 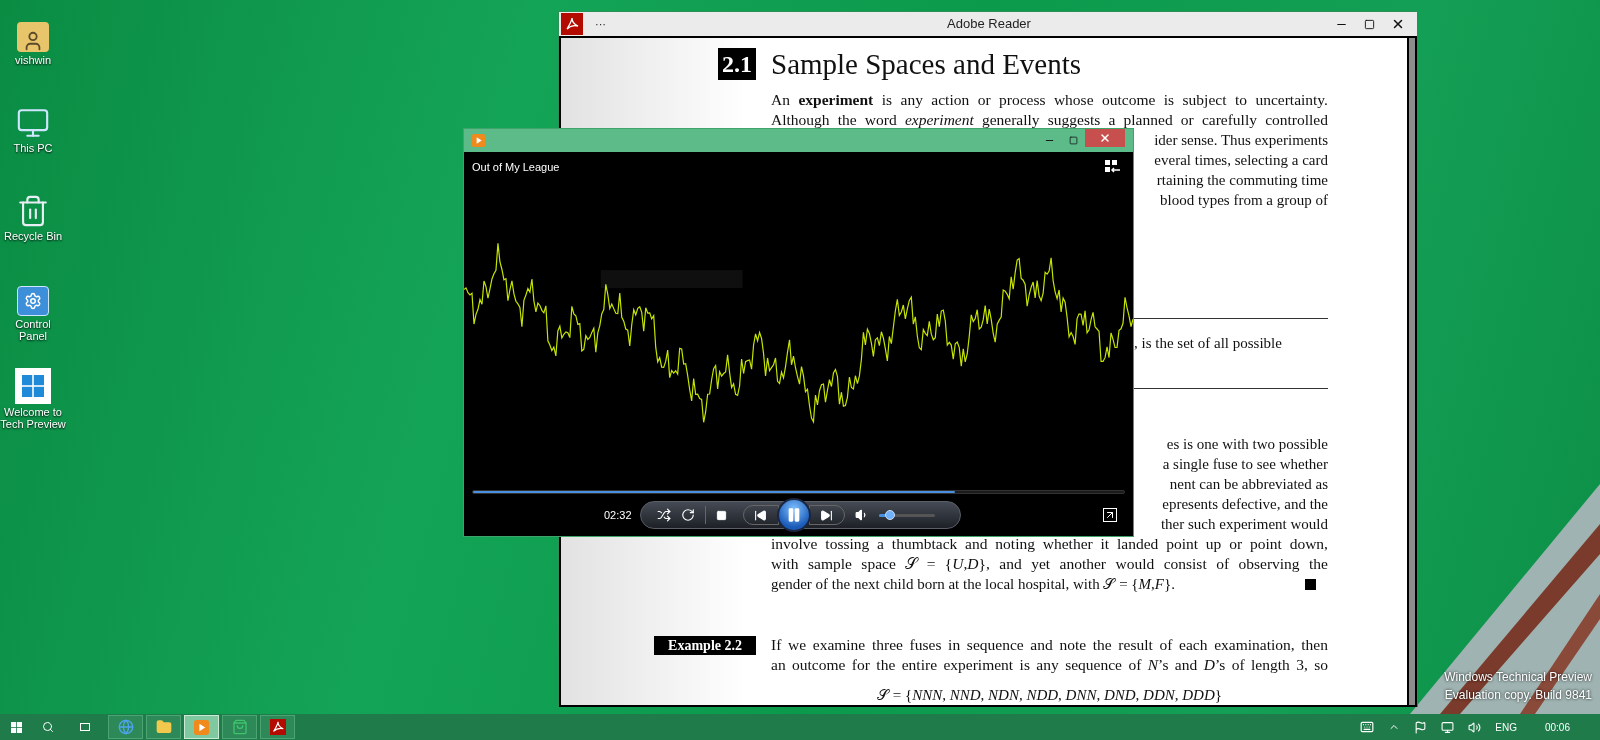 What do you see at coordinates (1448, 727) in the screenshot?
I see `network-icon` at bounding box center [1448, 727].